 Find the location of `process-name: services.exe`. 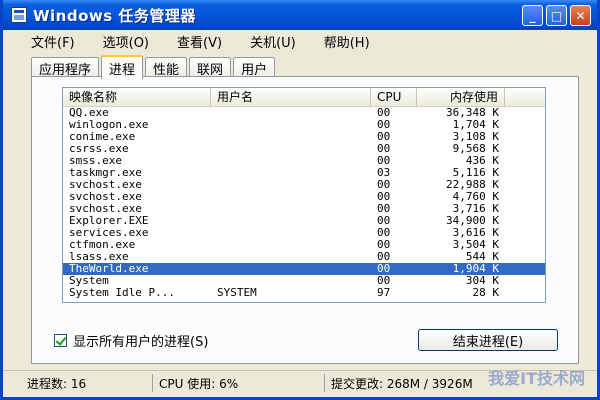

process-name: services.exe is located at coordinates (109, 233).